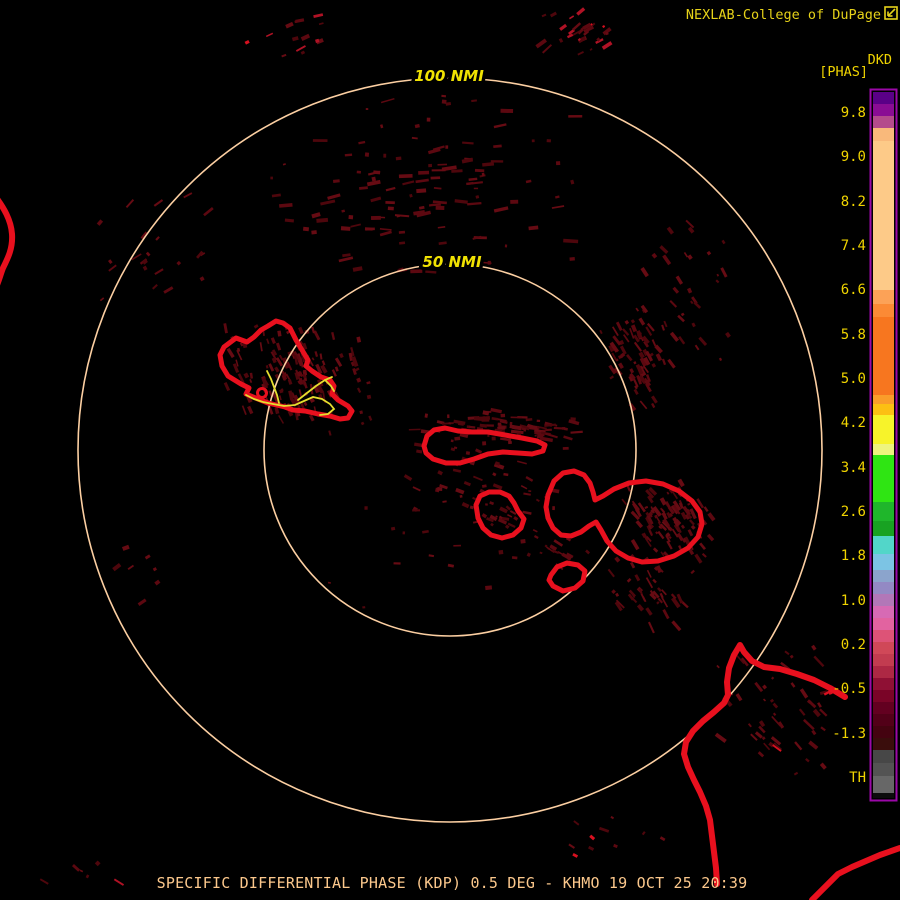 This screenshot has width=900, height=900. I want to click on island-outline-molokai, so click(484, 445).